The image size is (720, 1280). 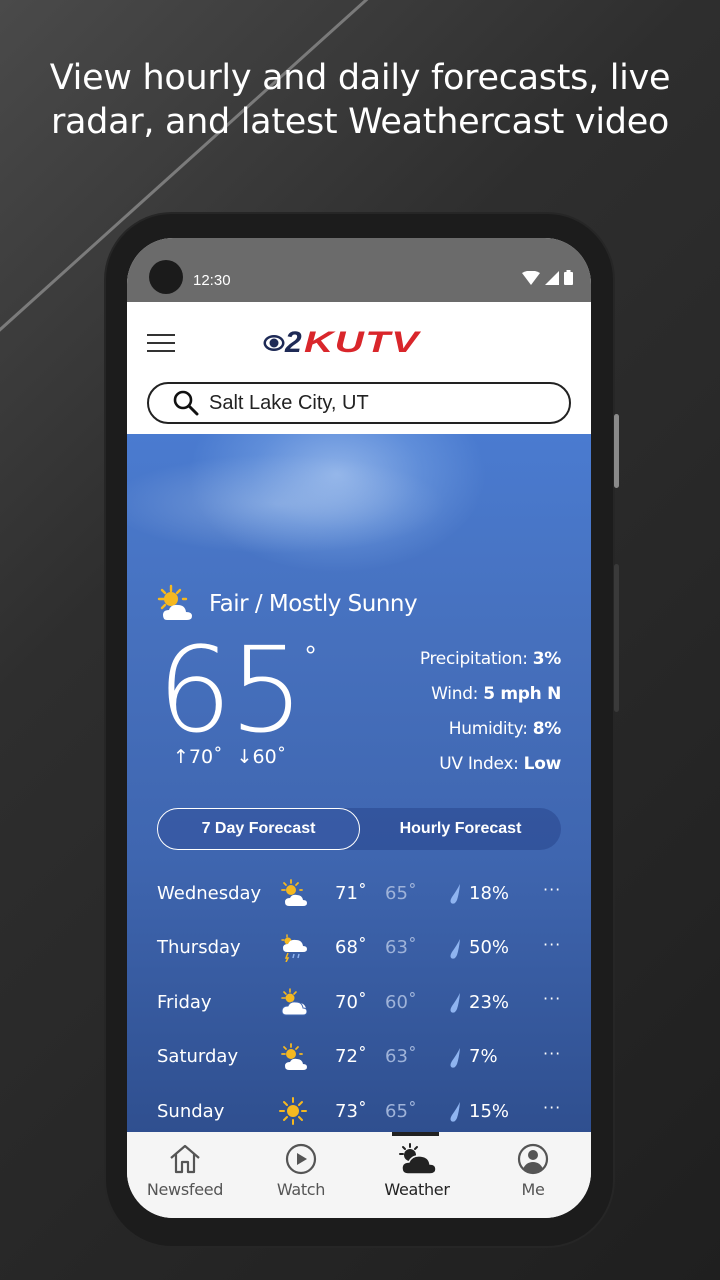 What do you see at coordinates (294, 1002) in the screenshot?
I see `mostly-cloudy-icon` at bounding box center [294, 1002].